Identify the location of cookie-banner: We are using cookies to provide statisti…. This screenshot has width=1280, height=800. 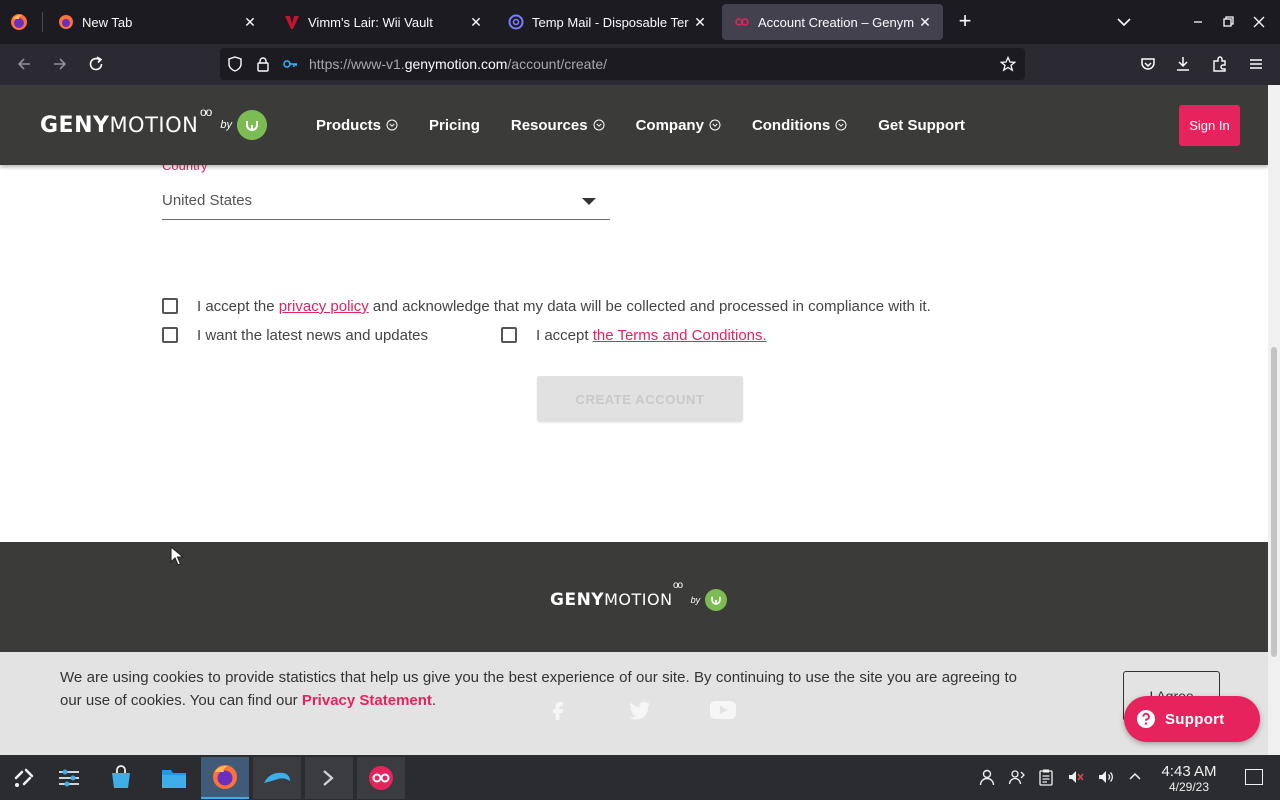
(634, 703).